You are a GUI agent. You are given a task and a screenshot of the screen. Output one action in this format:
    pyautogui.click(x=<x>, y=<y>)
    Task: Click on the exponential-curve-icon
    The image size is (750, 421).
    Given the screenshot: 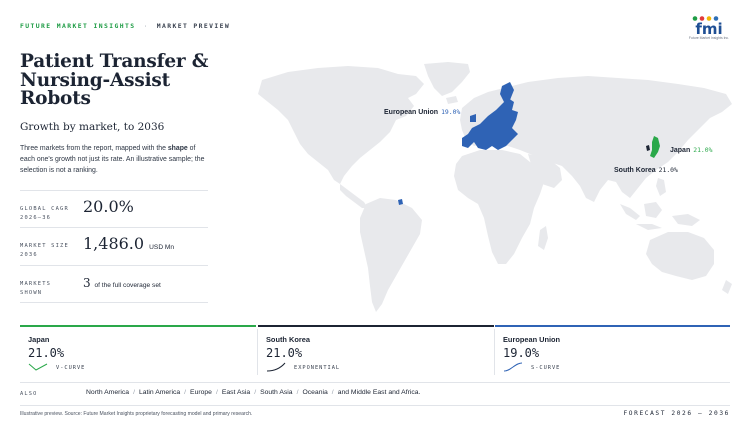 What is the action you would take?
    pyautogui.click(x=276, y=367)
    